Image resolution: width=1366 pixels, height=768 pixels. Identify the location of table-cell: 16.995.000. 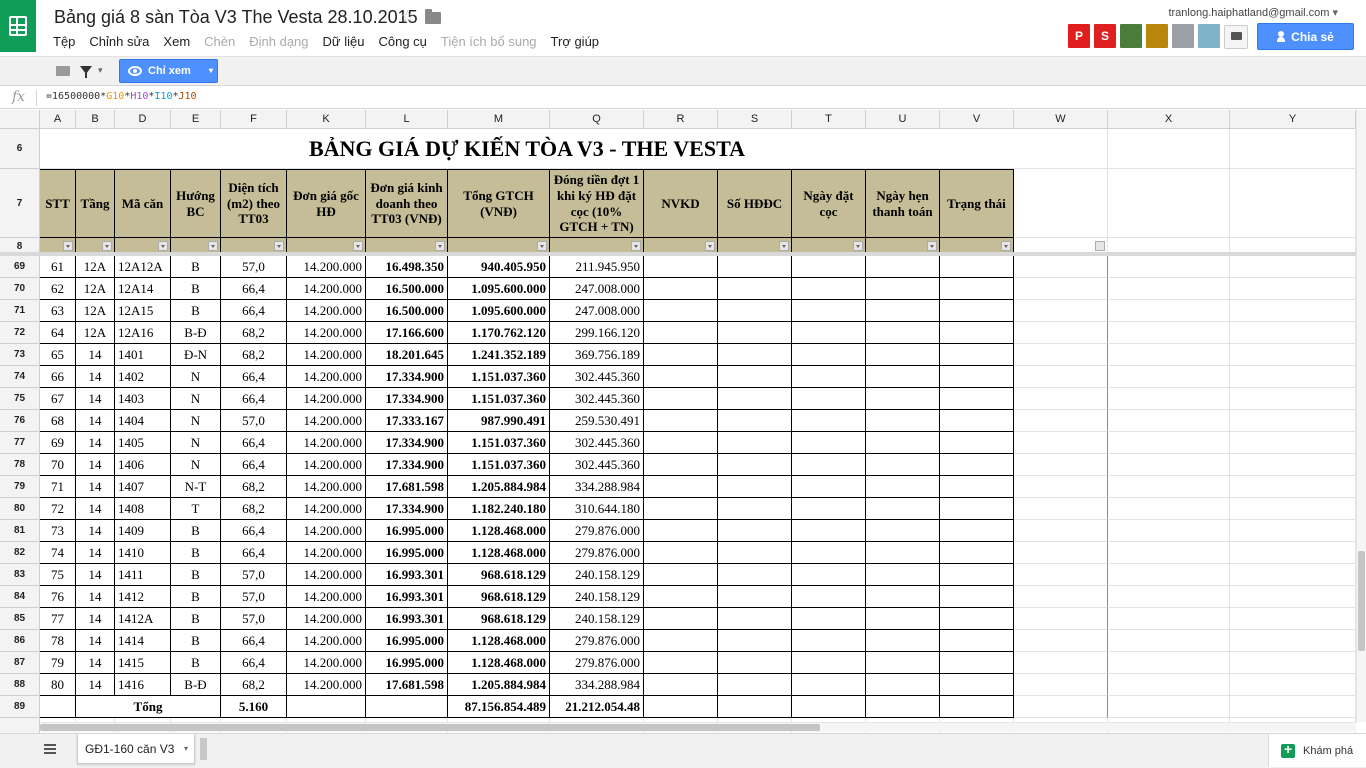
(407, 663).